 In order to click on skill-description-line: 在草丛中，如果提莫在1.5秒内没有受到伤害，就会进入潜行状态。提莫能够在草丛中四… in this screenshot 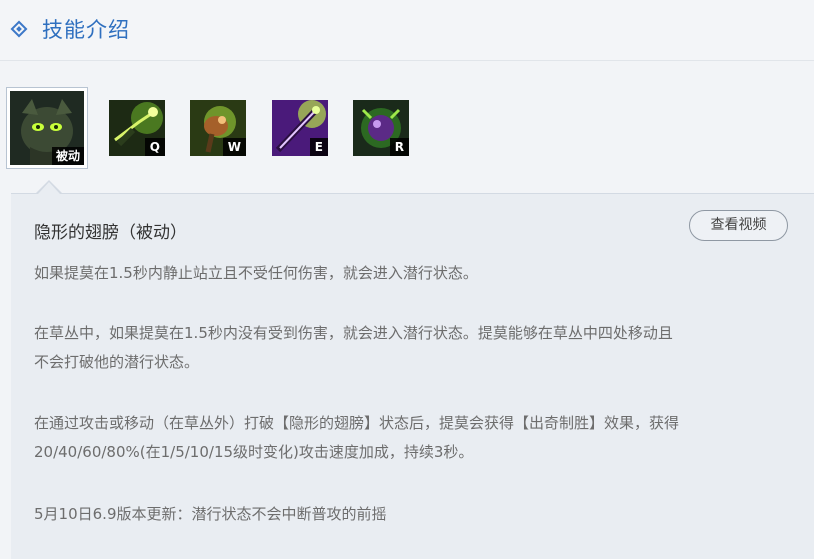, I will do `click(353, 333)`.